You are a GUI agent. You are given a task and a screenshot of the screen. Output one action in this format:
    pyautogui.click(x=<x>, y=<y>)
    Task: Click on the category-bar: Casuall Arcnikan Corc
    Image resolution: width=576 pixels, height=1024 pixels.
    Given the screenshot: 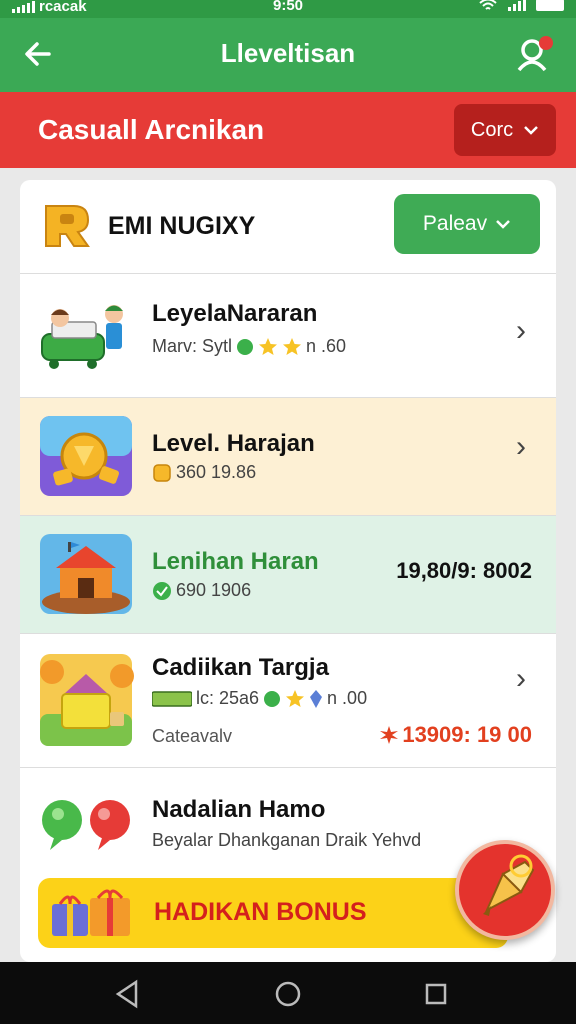 What is the action you would take?
    pyautogui.click(x=288, y=130)
    